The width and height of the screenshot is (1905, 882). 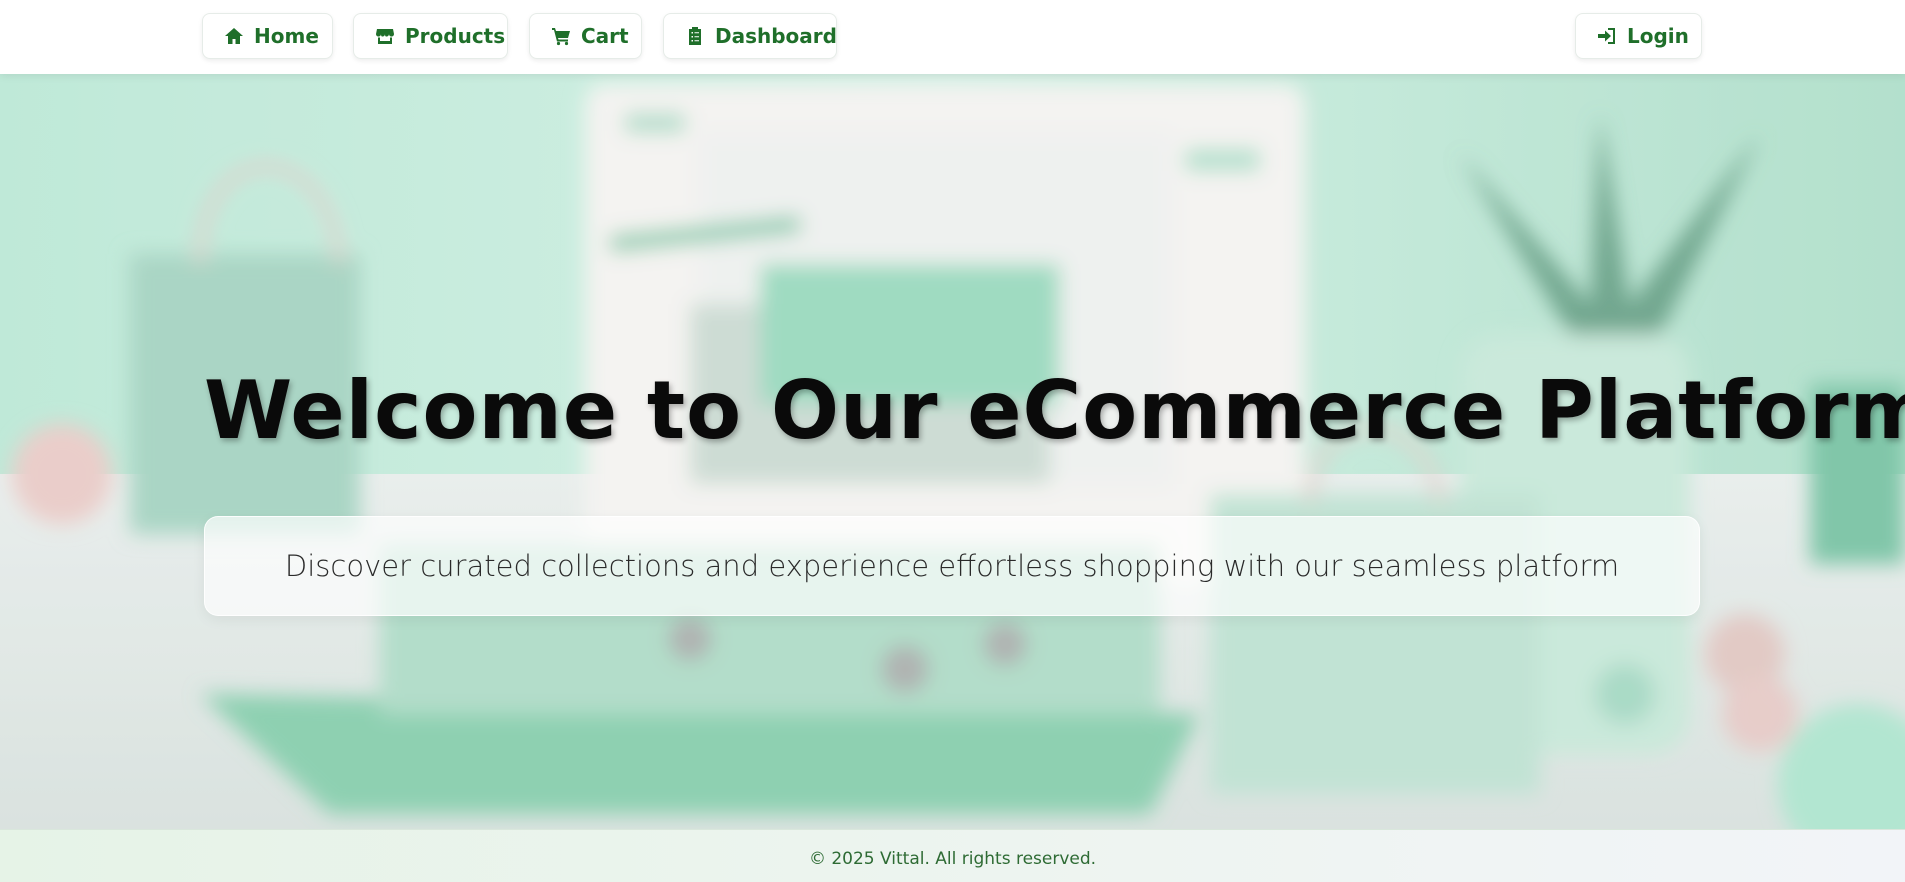 I want to click on store-icon, so click(x=385, y=36).